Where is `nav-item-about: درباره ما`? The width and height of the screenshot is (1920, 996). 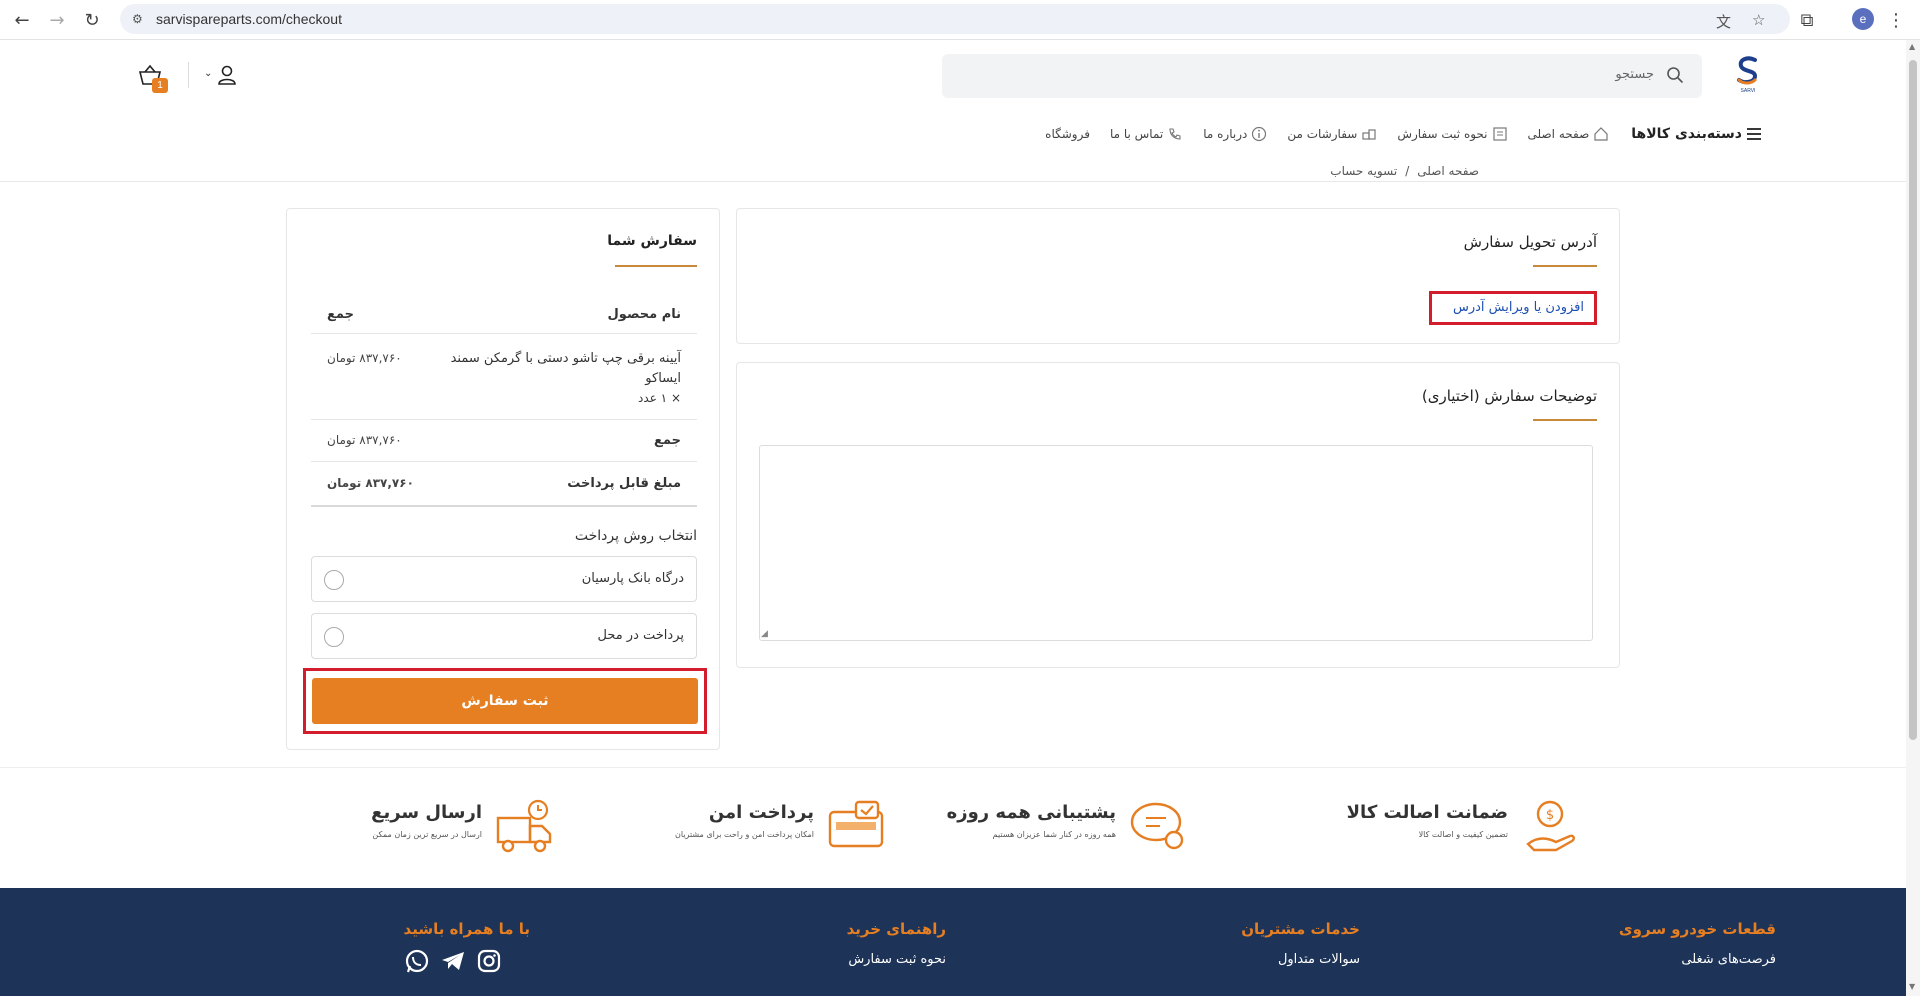
nav-item-about: درباره ما is located at coordinates (1235, 134).